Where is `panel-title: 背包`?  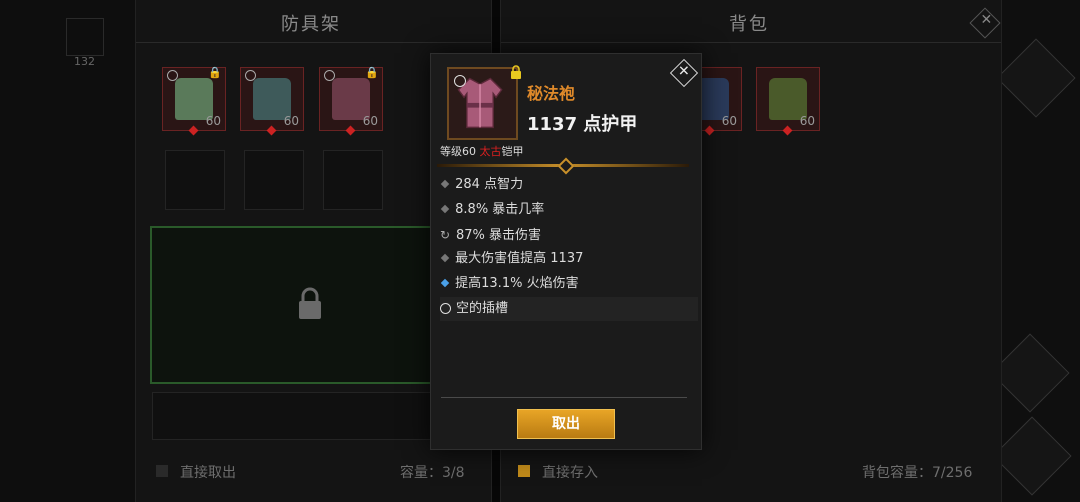
panel-title: 背包 is located at coordinates (749, 24).